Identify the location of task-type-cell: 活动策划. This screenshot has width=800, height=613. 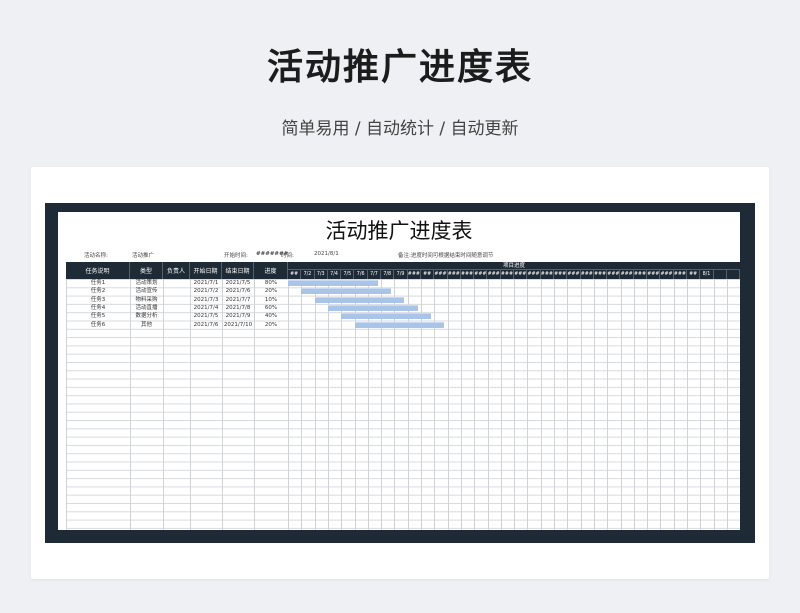
(146, 283).